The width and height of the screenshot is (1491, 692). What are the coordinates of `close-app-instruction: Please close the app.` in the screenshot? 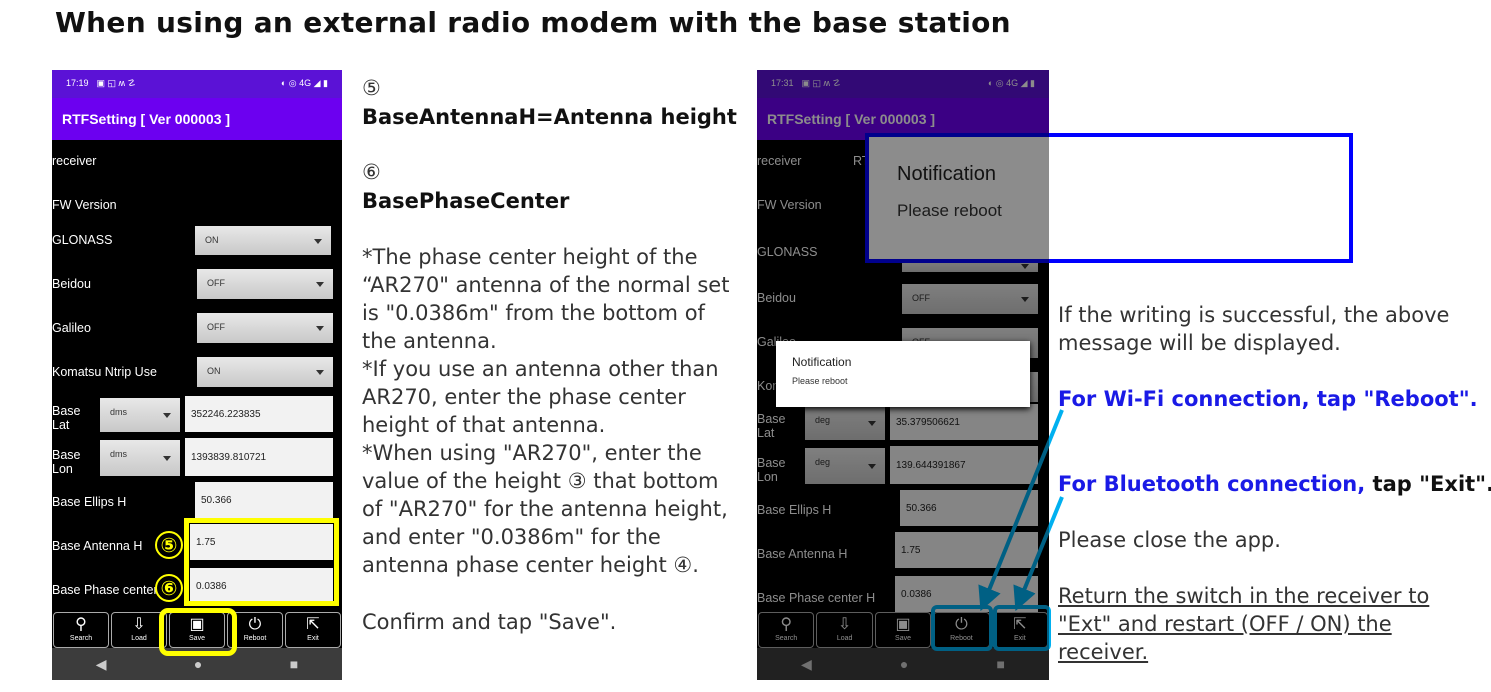 It's located at (1169, 540).